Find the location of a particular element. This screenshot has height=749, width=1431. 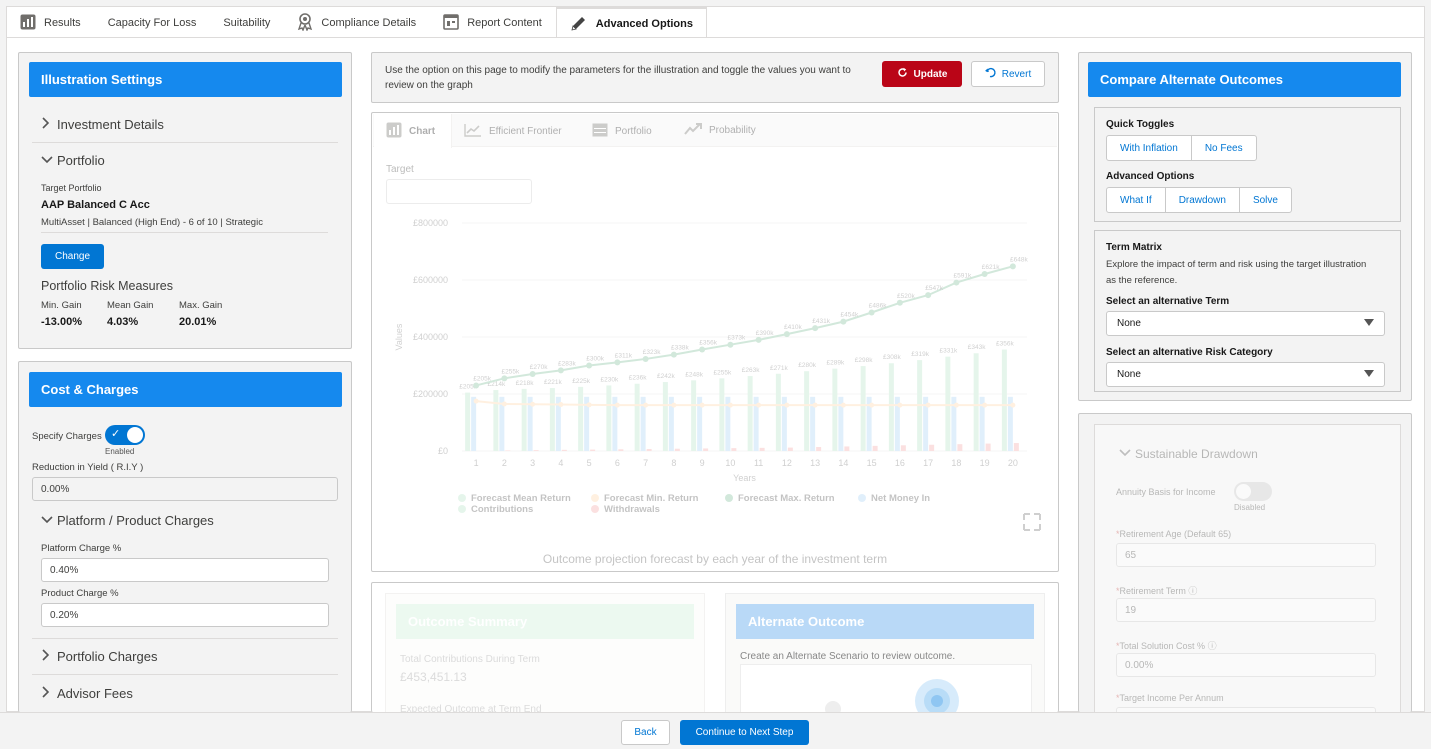

legend-marker is located at coordinates (462, 498).